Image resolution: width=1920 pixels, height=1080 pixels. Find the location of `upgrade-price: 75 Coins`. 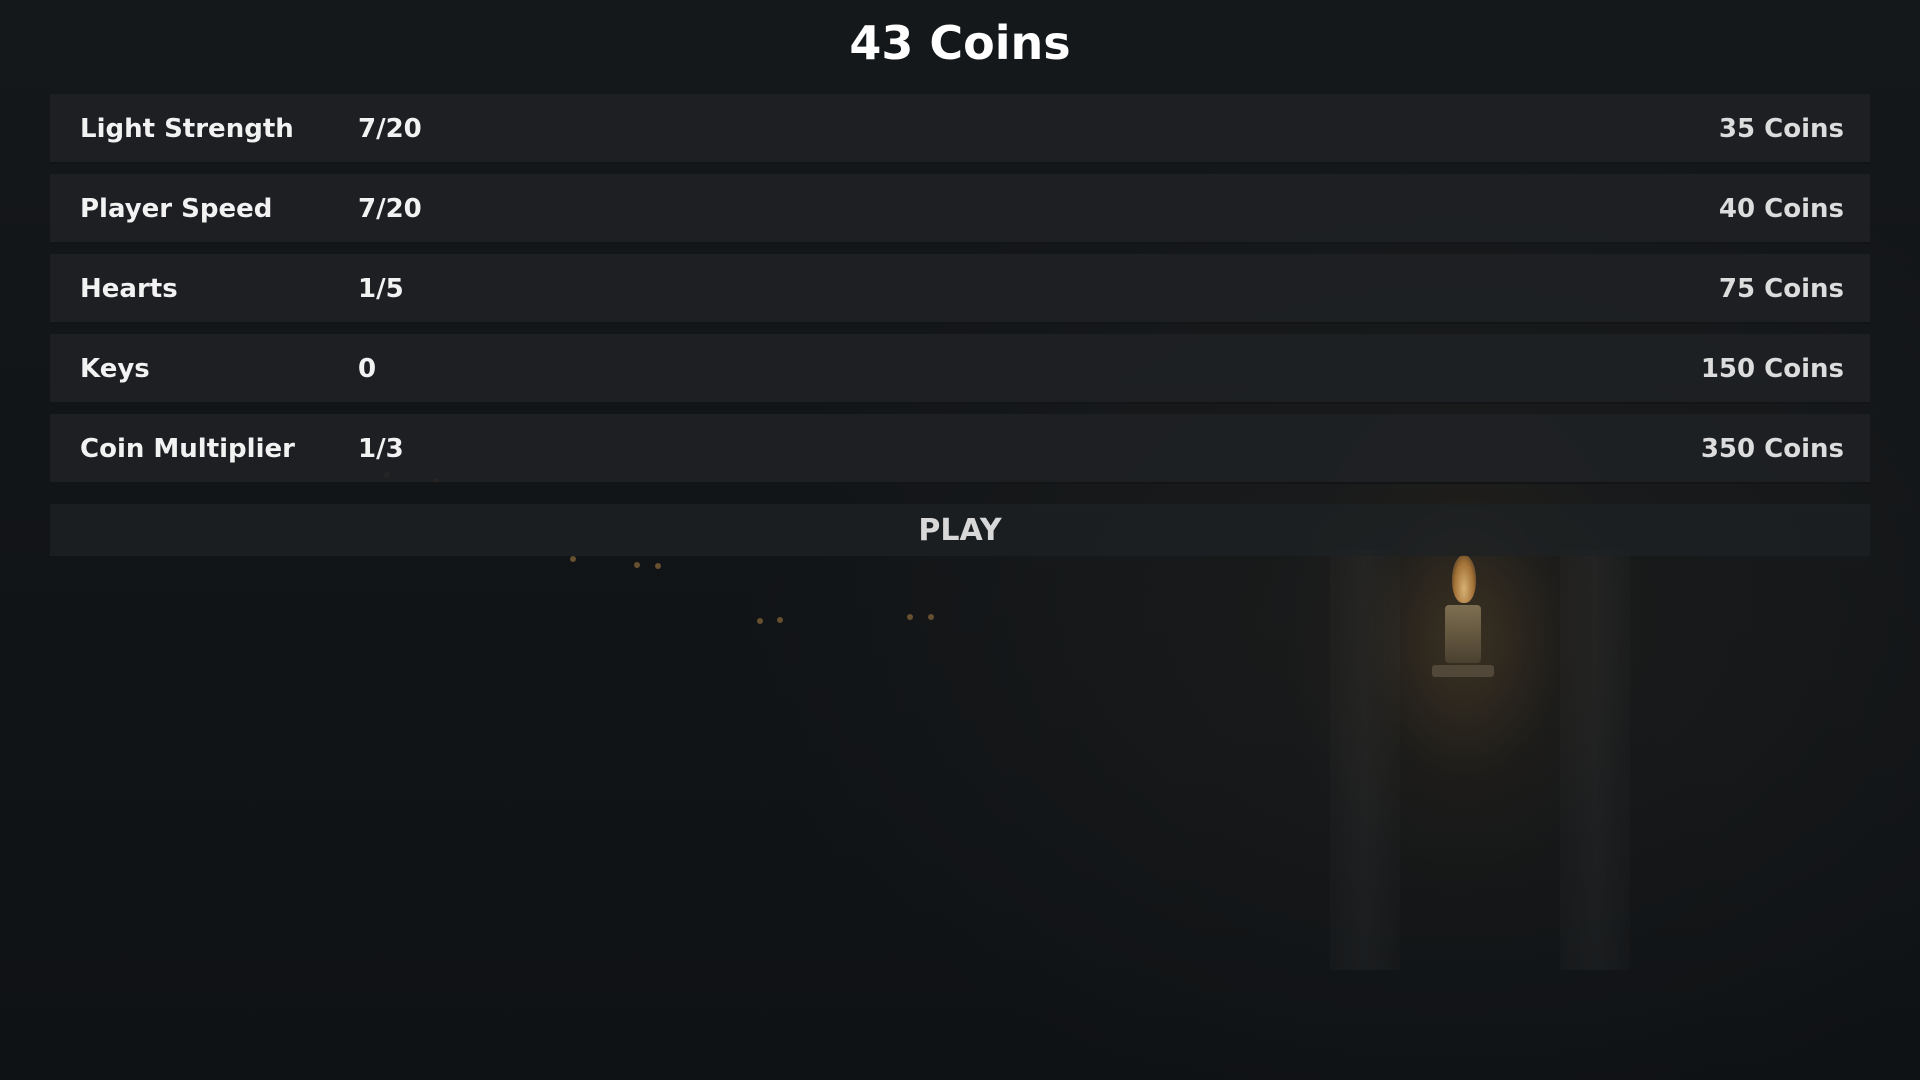

upgrade-price: 75 Coins is located at coordinates (1781, 289).